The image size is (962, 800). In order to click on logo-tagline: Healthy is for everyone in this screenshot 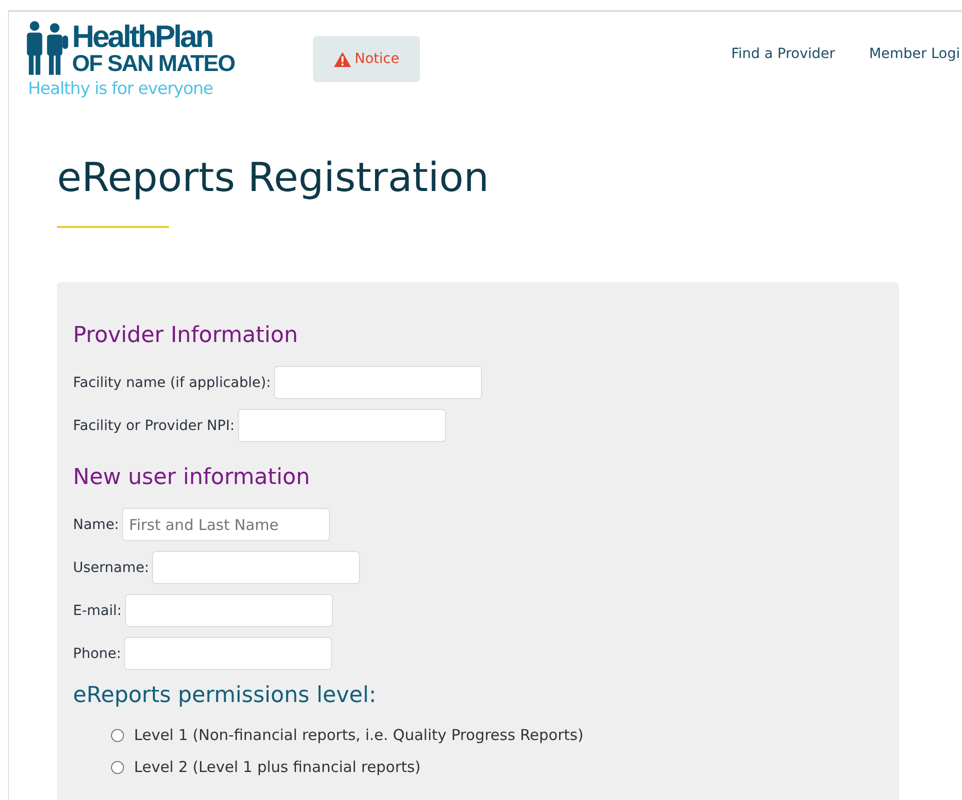, I will do `click(121, 89)`.